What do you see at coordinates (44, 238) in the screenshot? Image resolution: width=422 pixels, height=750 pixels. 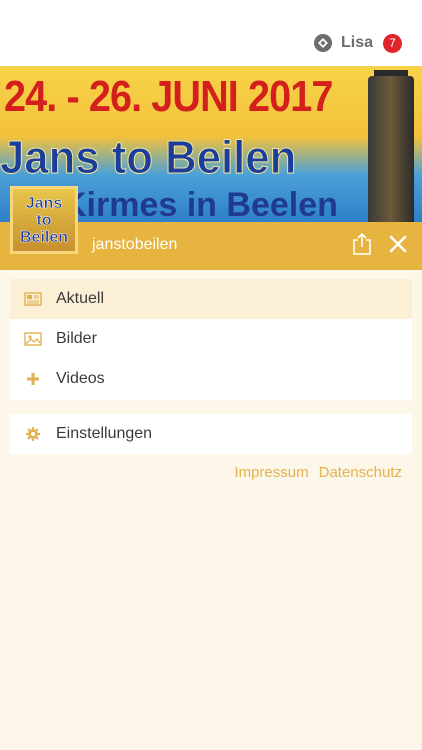 I see `avatar-line-3: Beilen` at bounding box center [44, 238].